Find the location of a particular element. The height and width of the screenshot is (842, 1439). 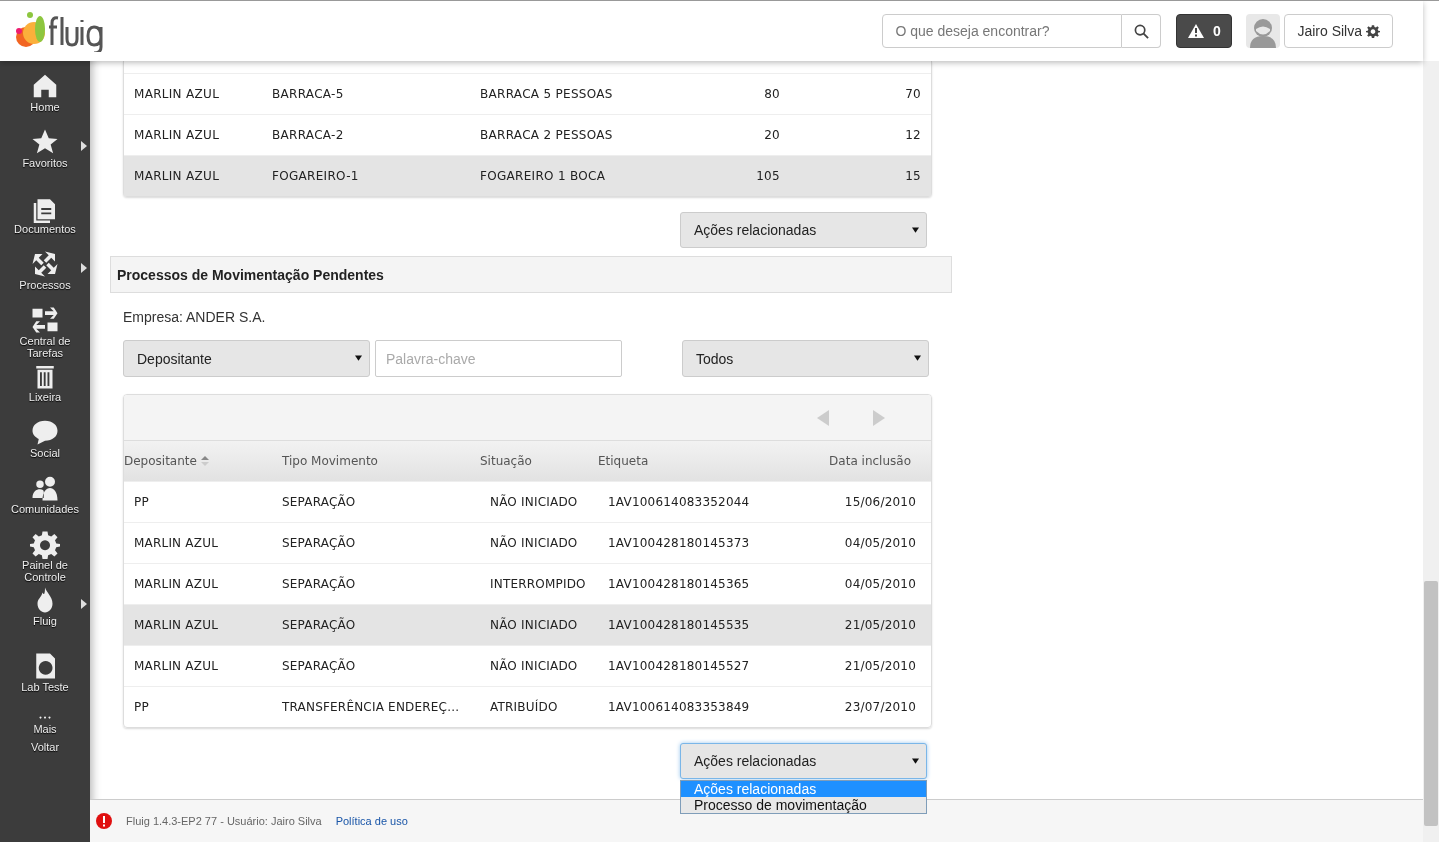

search-icon is located at coordinates (1141, 31).